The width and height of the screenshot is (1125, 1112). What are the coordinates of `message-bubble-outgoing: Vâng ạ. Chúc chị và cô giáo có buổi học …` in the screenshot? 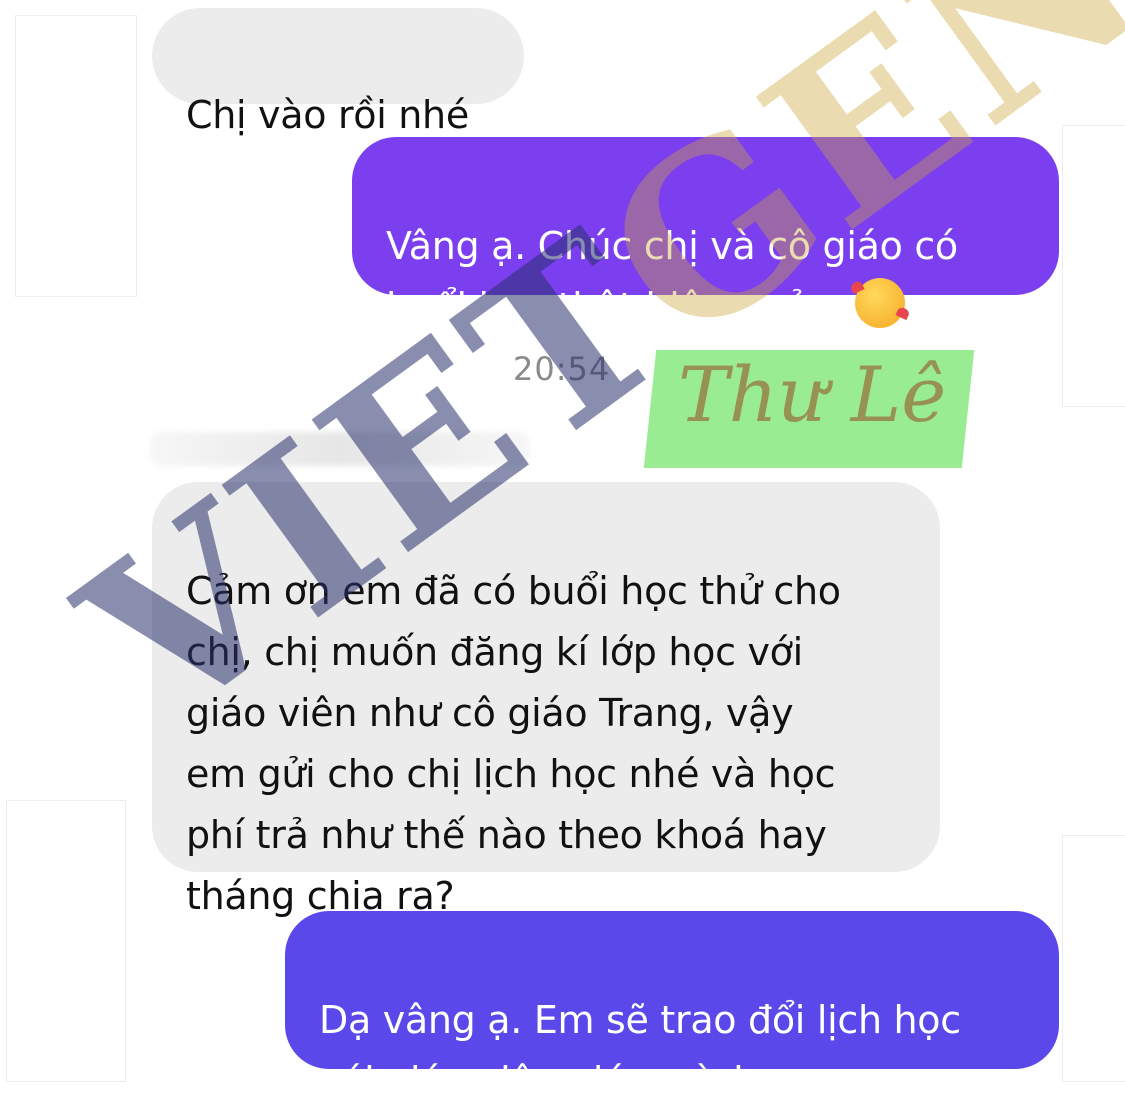 It's located at (705, 233).